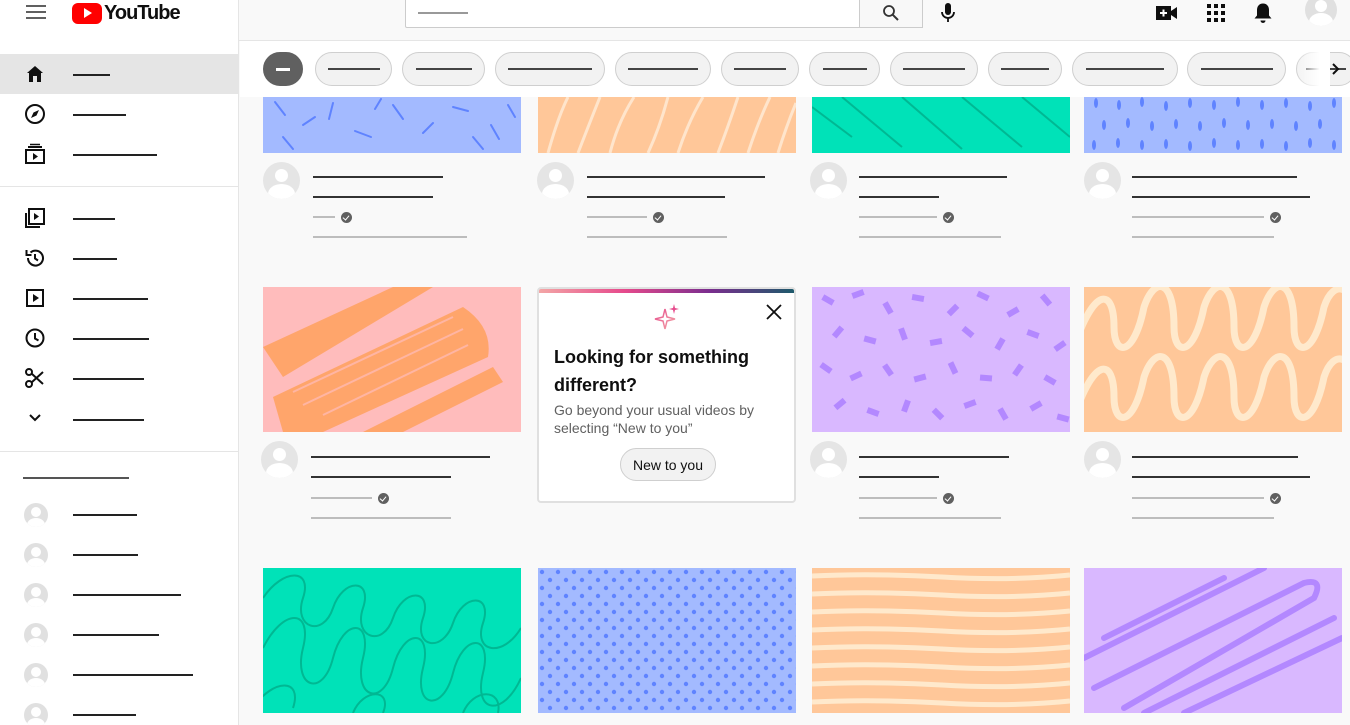  Describe the element at coordinates (668, 464) in the screenshot. I see `new-to-you-button: New to you` at that location.